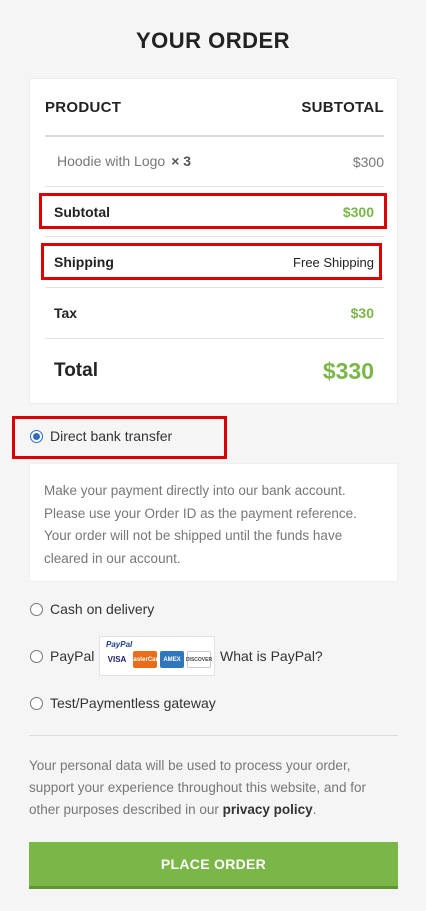 The width and height of the screenshot is (426, 911). Describe the element at coordinates (66, 313) in the screenshot. I see `tax-label: Tax` at that location.